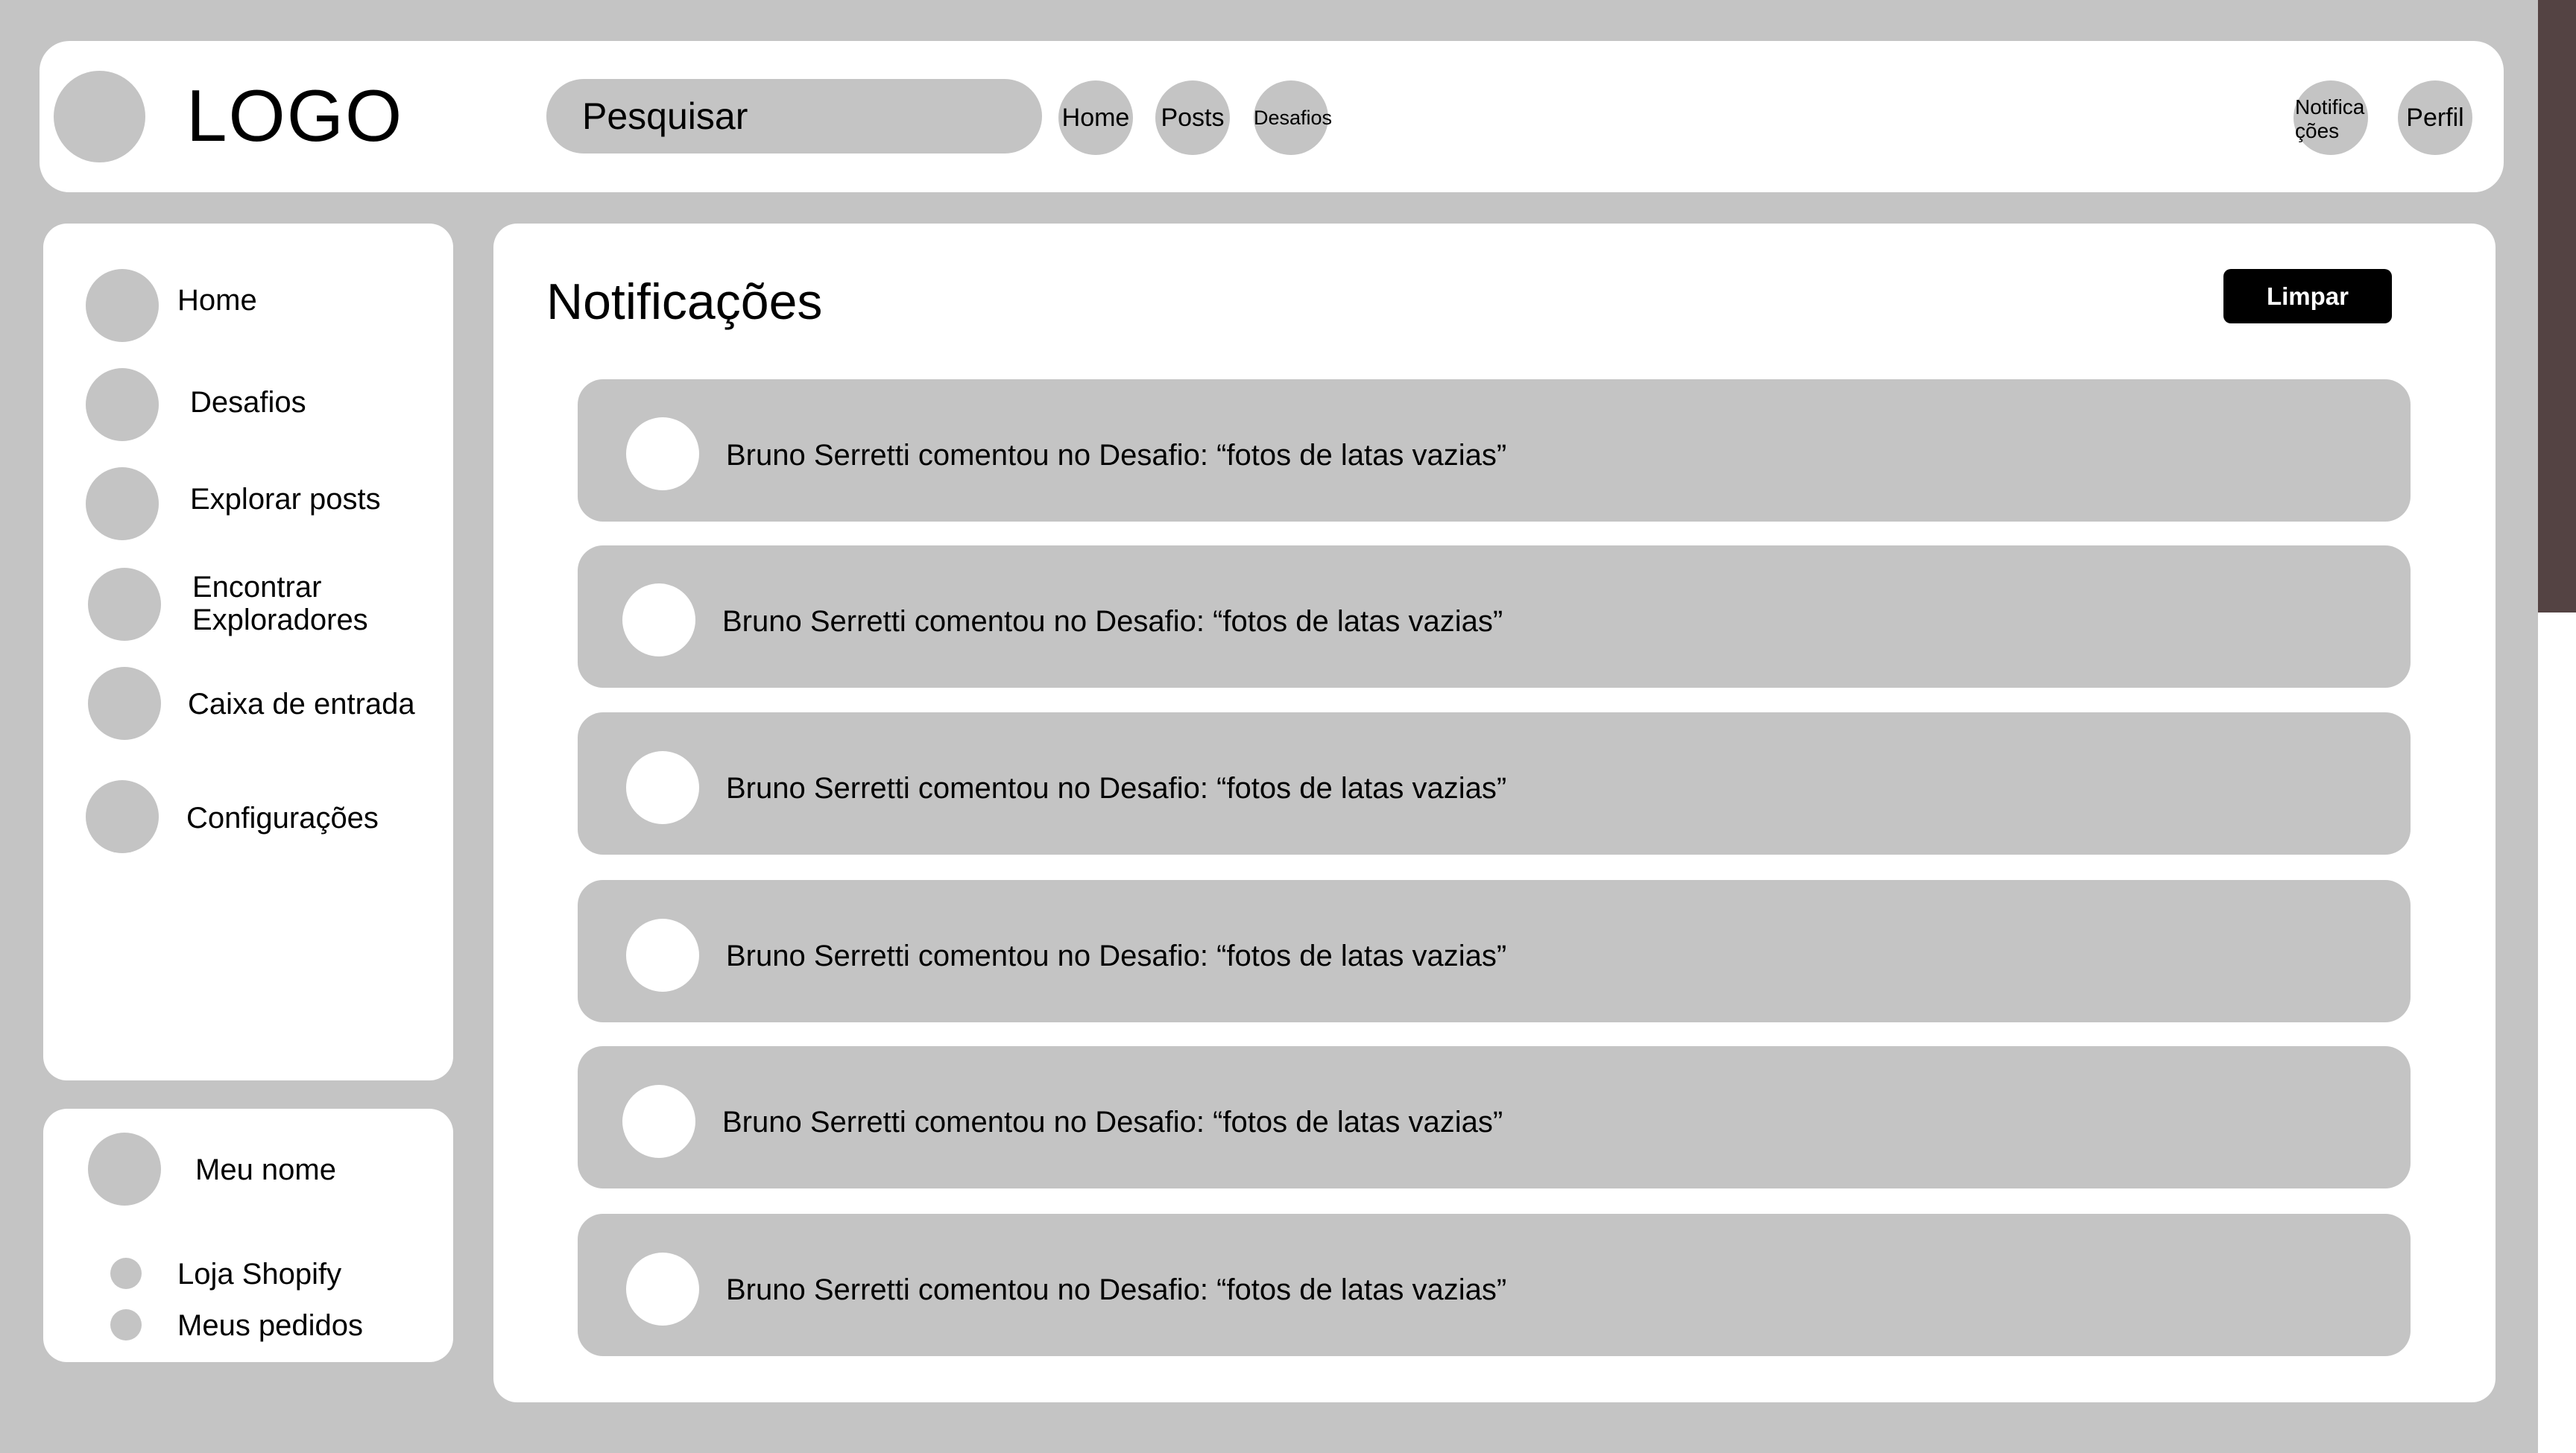  I want to click on profile-button: Perfil, so click(2435, 117).